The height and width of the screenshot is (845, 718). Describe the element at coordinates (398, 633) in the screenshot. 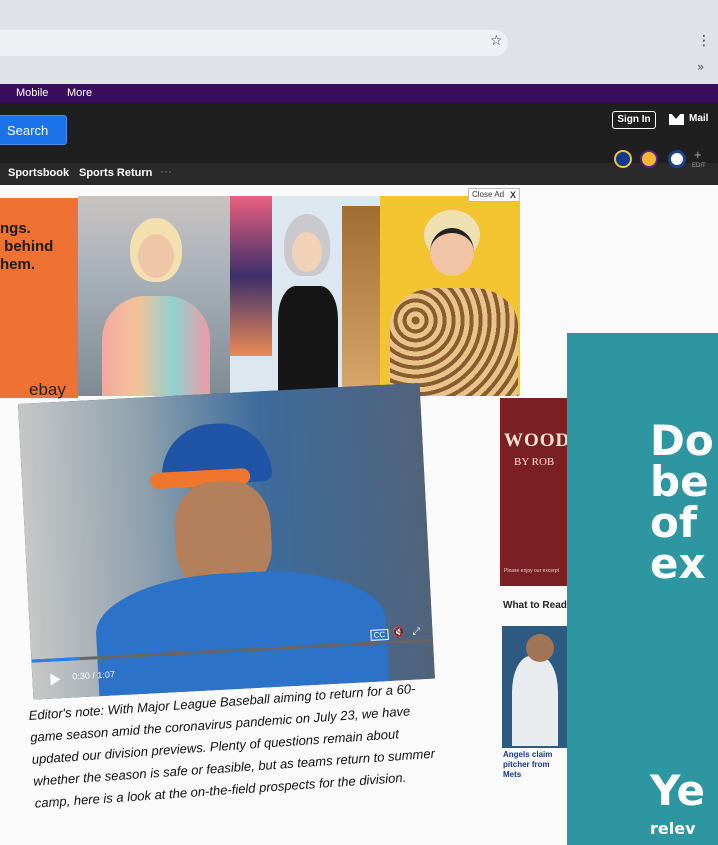

I see `volume-mute-icon: 🔇` at that location.